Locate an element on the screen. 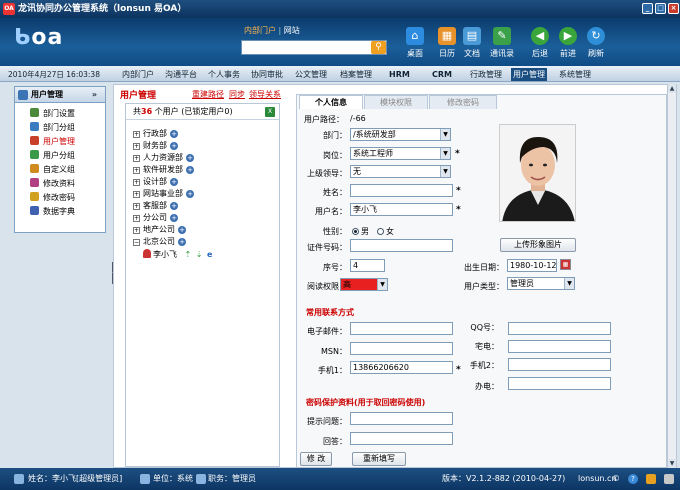 The width and height of the screenshot is (680, 490). menu-crm: CRM is located at coordinates (442, 74).